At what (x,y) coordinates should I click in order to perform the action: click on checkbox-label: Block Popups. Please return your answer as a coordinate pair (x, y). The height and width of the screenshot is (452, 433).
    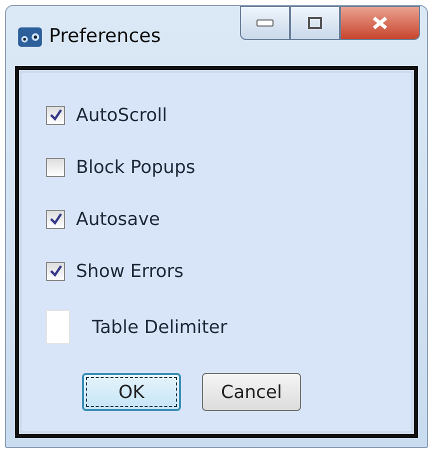
    Looking at the image, I should click on (136, 167).